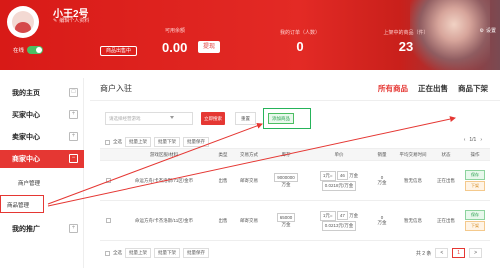  I want to click on price-input: 47, so click(342, 215).